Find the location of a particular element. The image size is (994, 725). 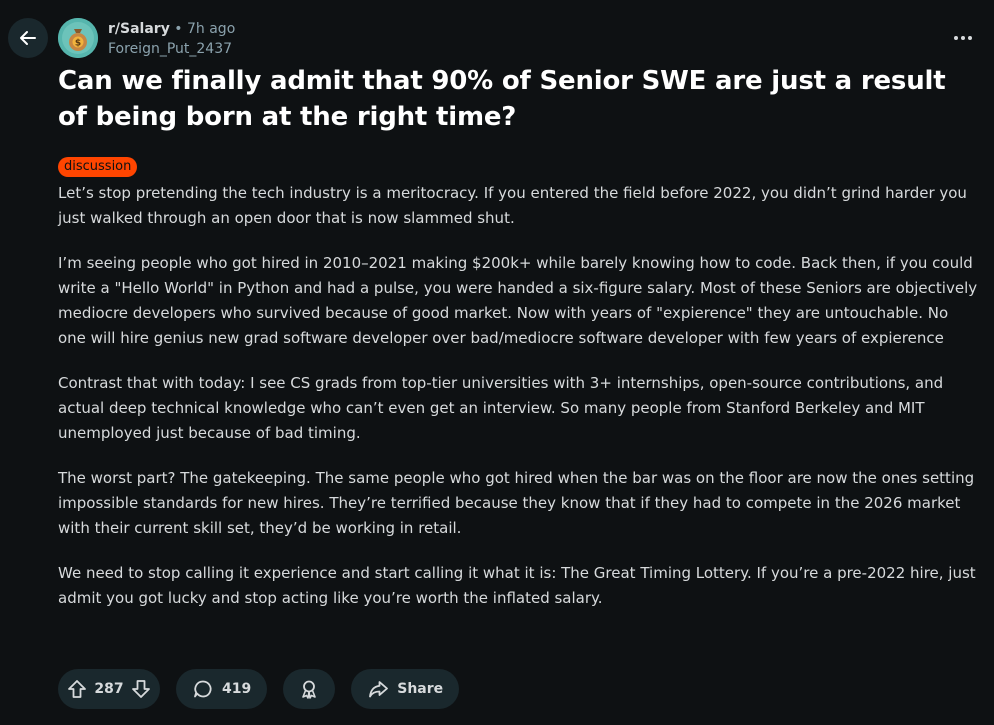

author-name: Foreign_Put_2437 is located at coordinates (171, 49).